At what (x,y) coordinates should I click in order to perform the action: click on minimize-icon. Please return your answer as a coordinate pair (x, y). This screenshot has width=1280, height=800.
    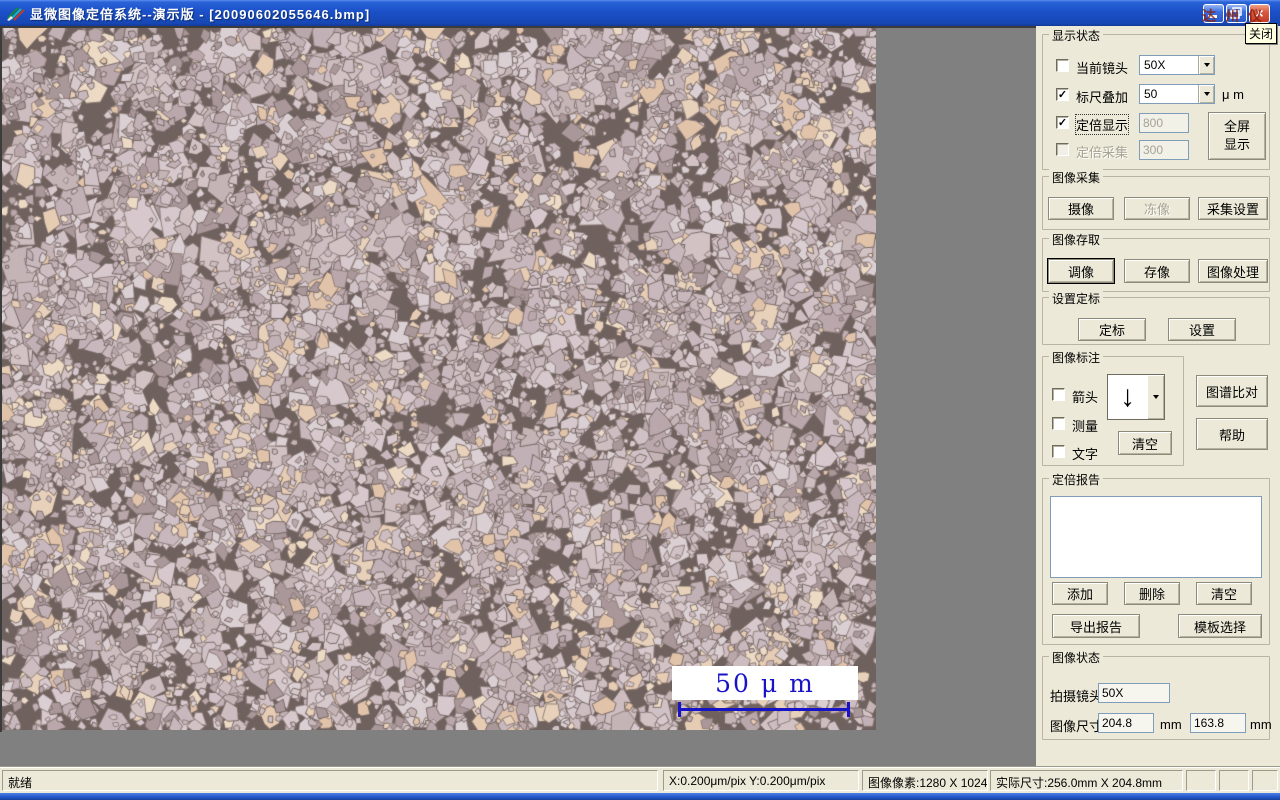
    Looking at the image, I should click on (1212, 16).